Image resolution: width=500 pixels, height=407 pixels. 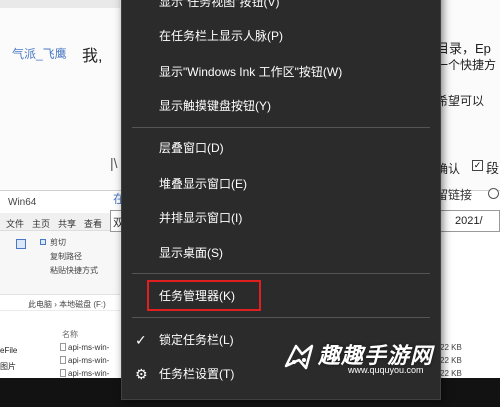 What do you see at coordinates (460, 101) in the screenshot?
I see `forum-post-text-right-3: 希望可以` at bounding box center [460, 101].